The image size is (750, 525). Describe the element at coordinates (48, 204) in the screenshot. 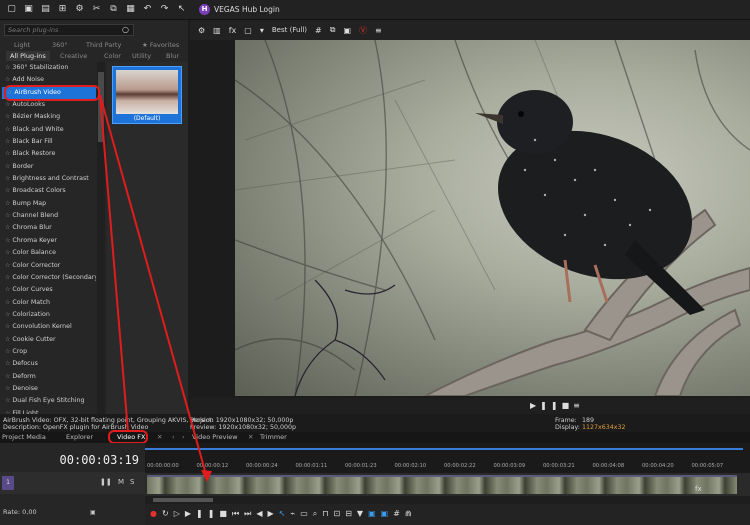

I see `plugin-list-item: ☆ Bump Map` at that location.